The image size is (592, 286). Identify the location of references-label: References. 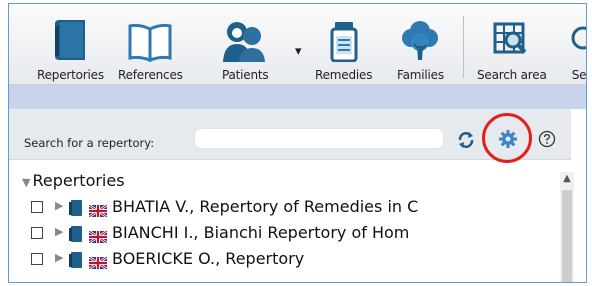
(150, 75).